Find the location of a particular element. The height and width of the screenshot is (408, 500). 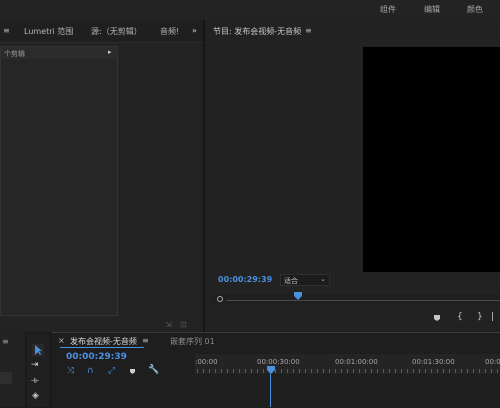

active-tab-underline is located at coordinates (102, 347).